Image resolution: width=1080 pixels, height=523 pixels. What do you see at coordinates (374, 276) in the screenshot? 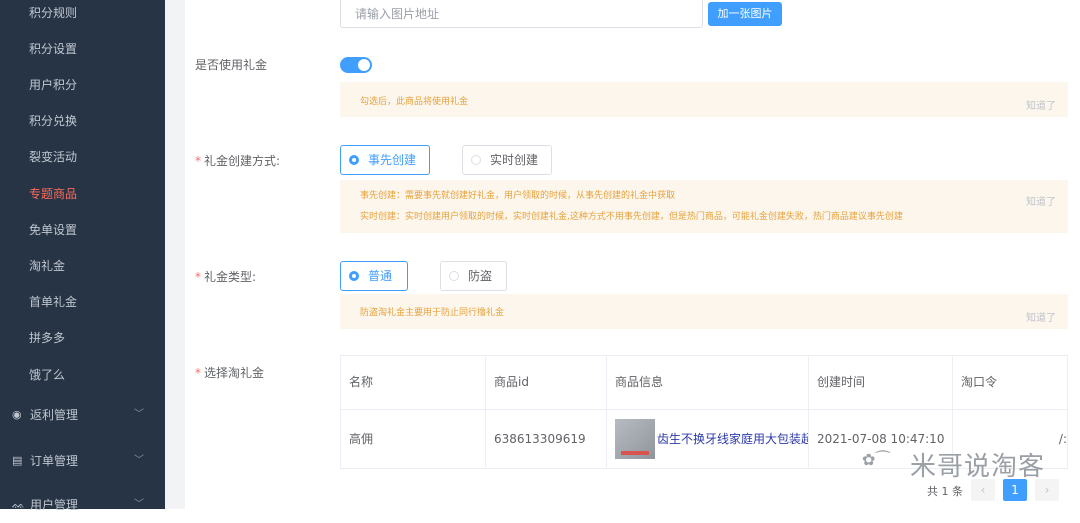
I see `radio-gift-type-normal: 普通` at bounding box center [374, 276].